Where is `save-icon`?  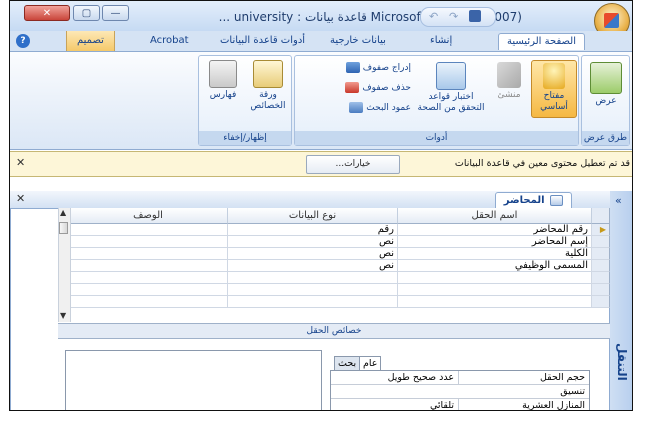 save-icon is located at coordinates (475, 16).